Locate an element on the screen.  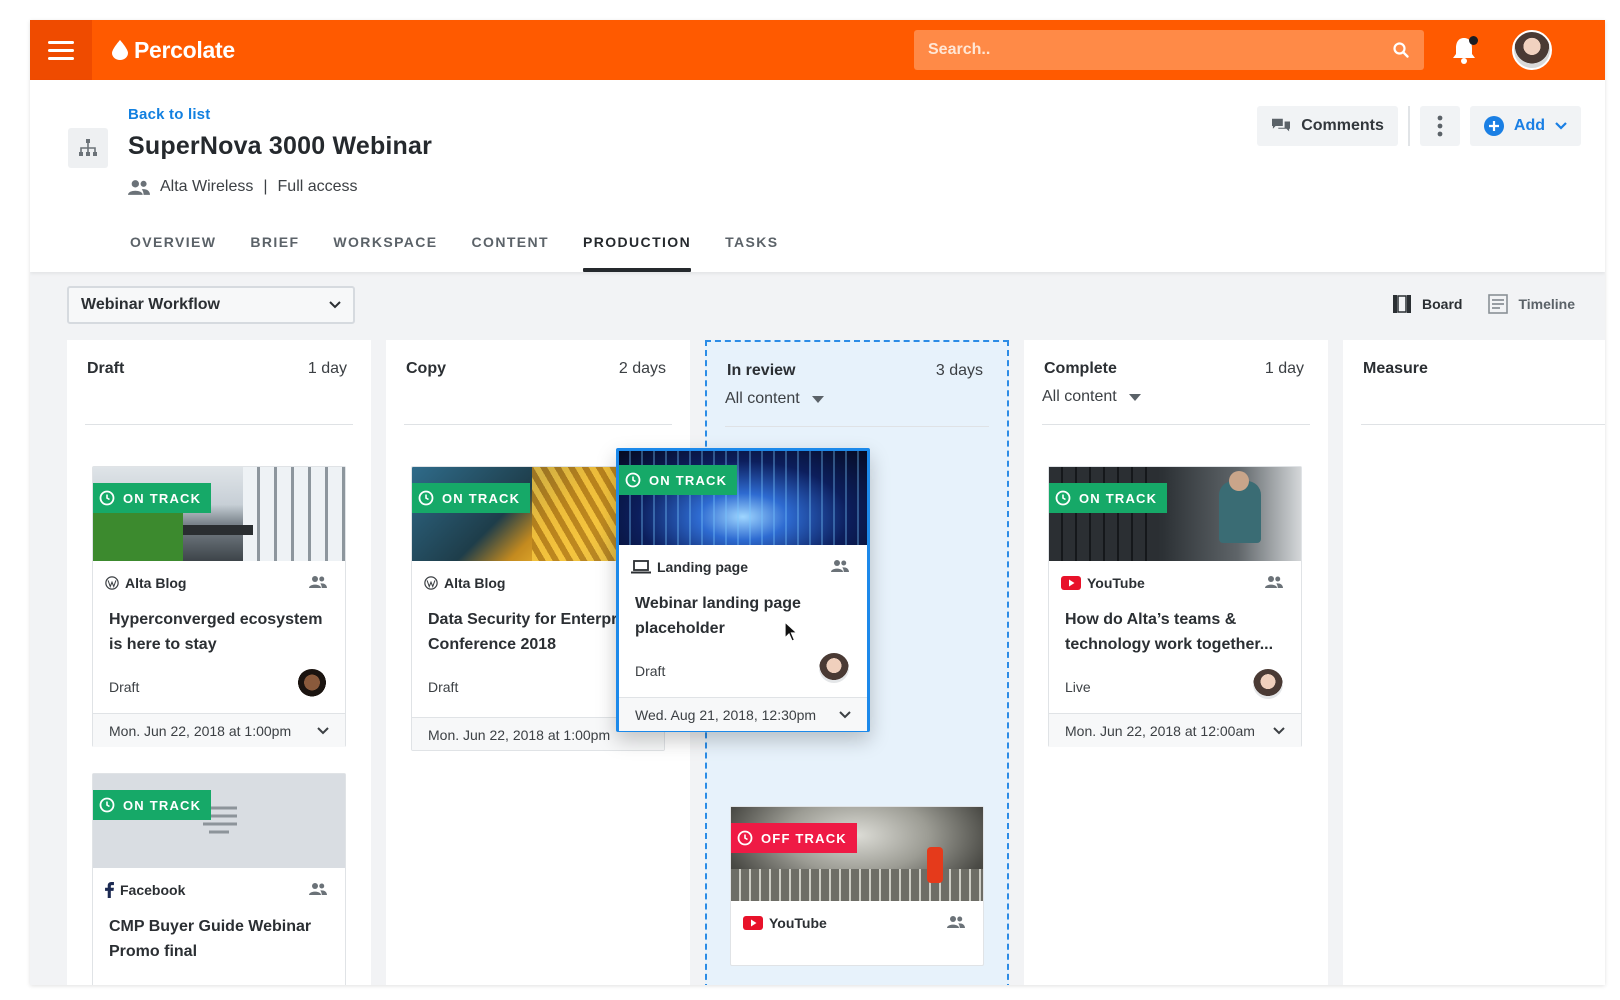
drop-logo-icon is located at coordinates (120, 50).